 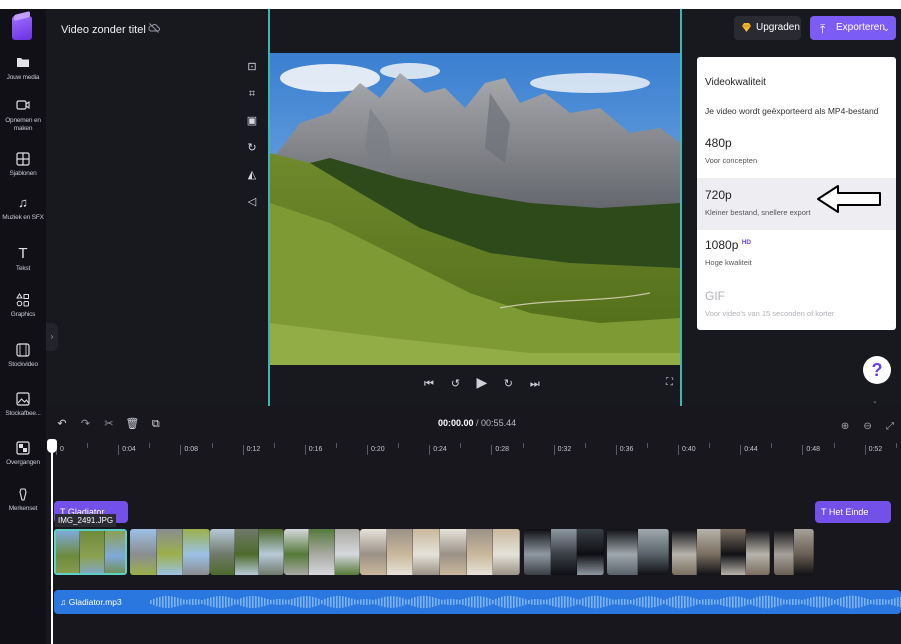 I want to click on export-option-480p: 480p Voor concepten, so click(x=796, y=152).